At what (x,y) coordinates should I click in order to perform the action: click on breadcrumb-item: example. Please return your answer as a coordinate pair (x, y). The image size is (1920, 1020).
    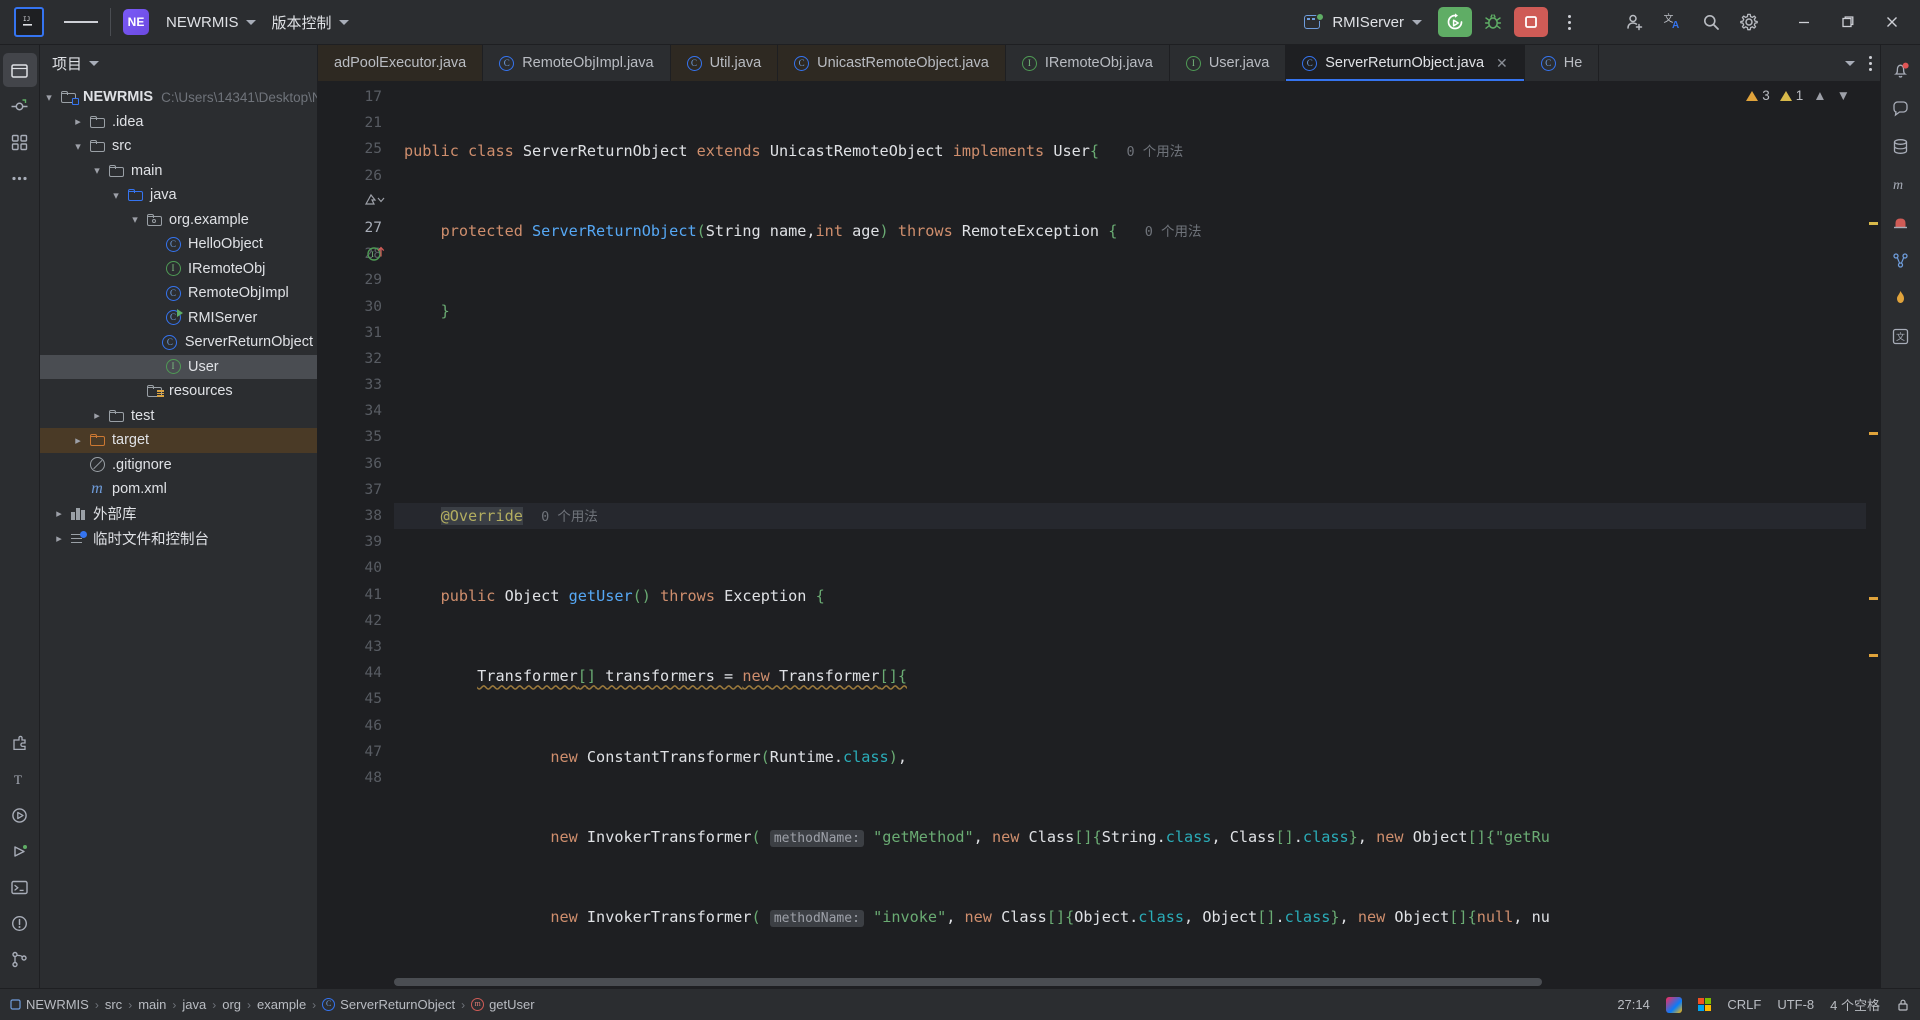
    Looking at the image, I should click on (281, 1004).